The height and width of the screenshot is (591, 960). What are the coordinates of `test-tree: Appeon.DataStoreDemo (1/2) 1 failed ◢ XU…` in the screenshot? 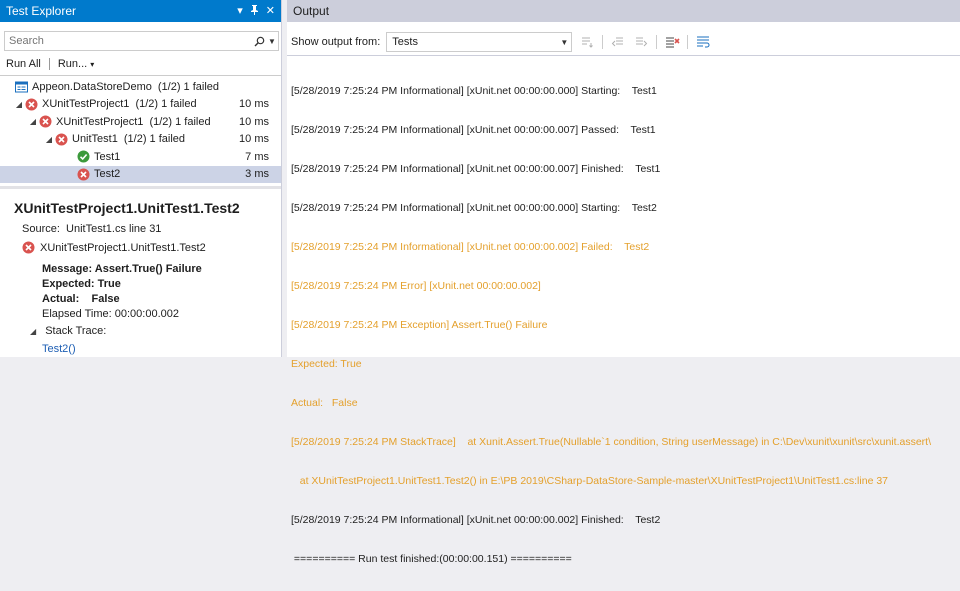 It's located at (140, 130).